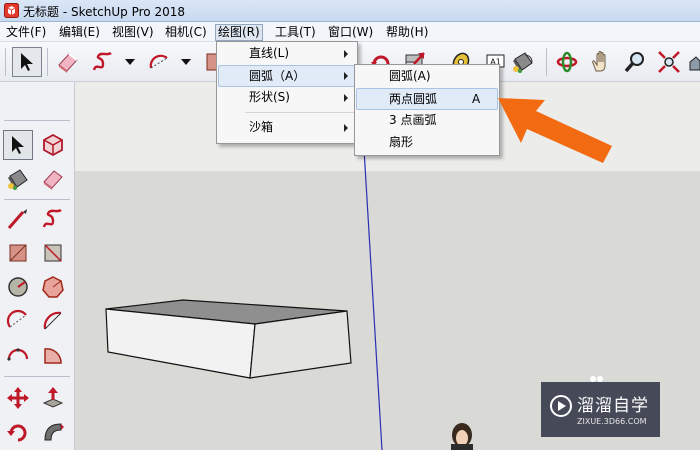 The image size is (700, 450). What do you see at coordinates (186, 32) in the screenshot?
I see `menu-camera: 相机(C)` at bounding box center [186, 32].